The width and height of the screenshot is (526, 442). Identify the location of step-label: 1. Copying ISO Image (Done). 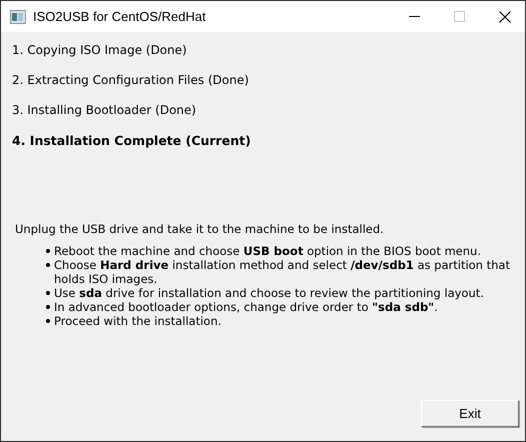
(100, 50).